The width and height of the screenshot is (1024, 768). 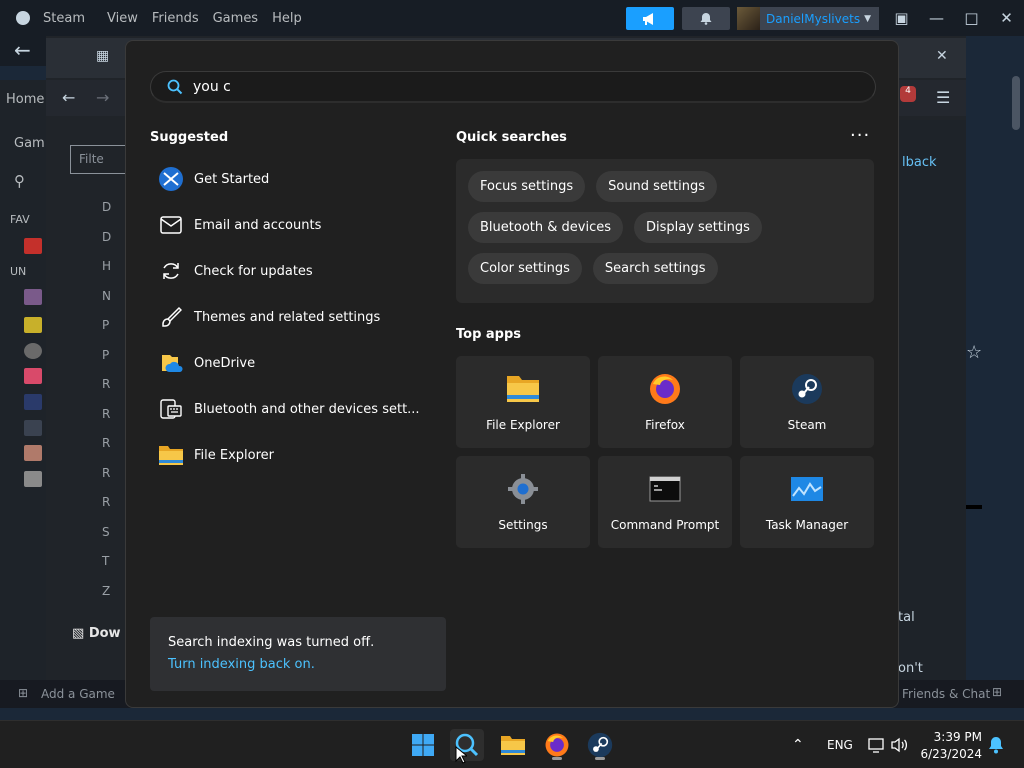 I want to click on app-file-explorer: File Explorer, so click(x=523, y=402).